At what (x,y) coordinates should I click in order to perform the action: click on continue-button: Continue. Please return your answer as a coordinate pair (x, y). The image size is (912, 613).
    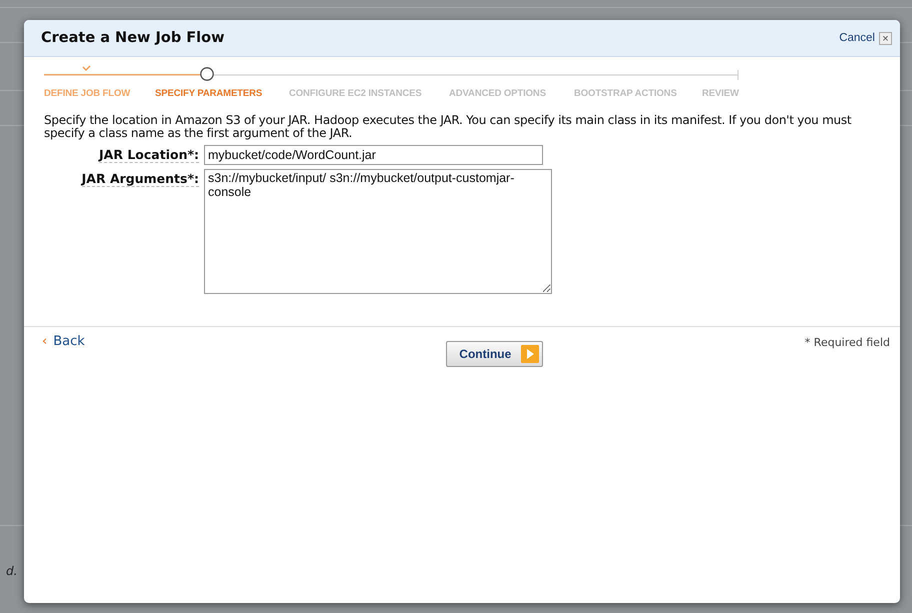
    Looking at the image, I should click on (495, 354).